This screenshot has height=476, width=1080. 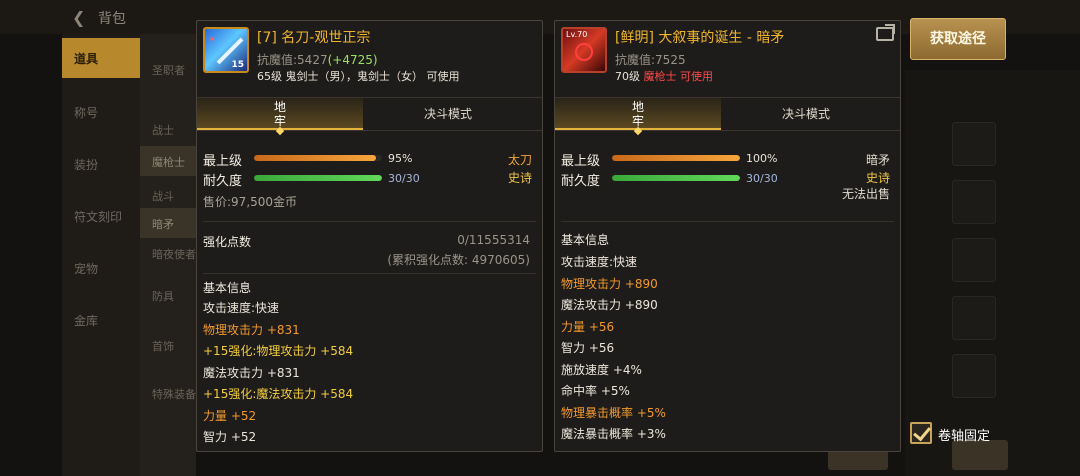 What do you see at coordinates (629, 76) in the screenshot?
I see `requirement-level: 70级` at bounding box center [629, 76].